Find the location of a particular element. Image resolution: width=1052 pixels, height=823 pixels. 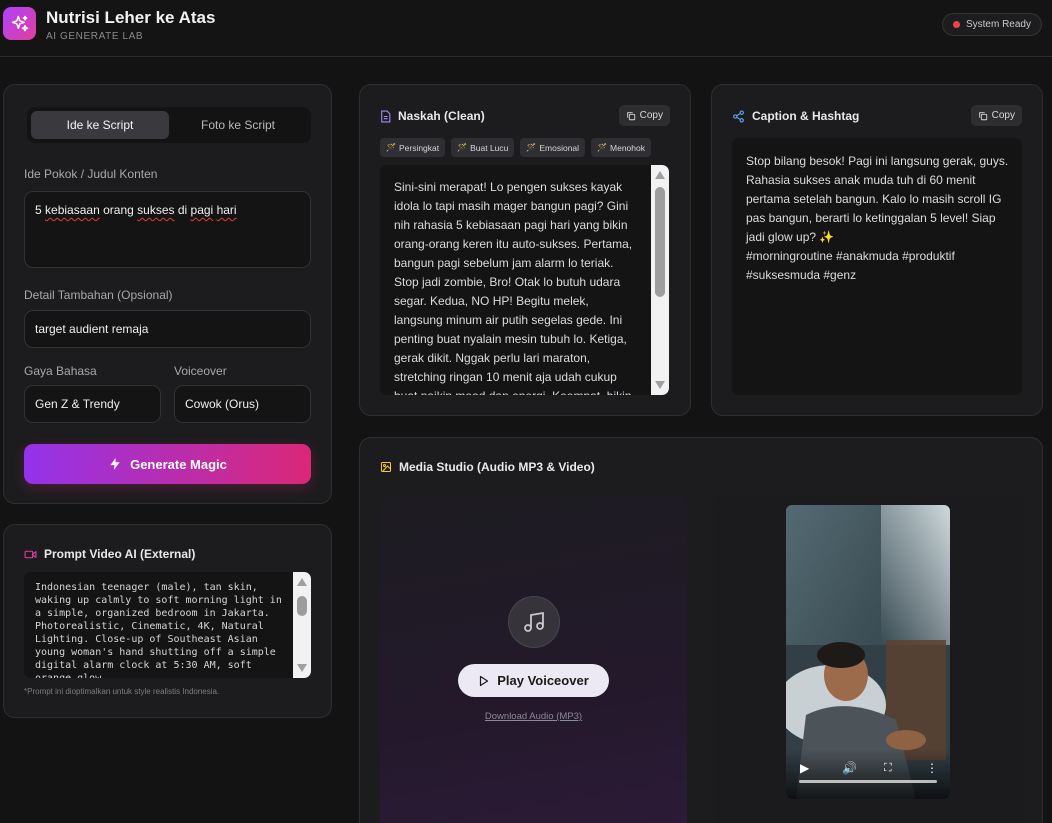

fullscreen-icon: ⛶ is located at coordinates (888, 768).